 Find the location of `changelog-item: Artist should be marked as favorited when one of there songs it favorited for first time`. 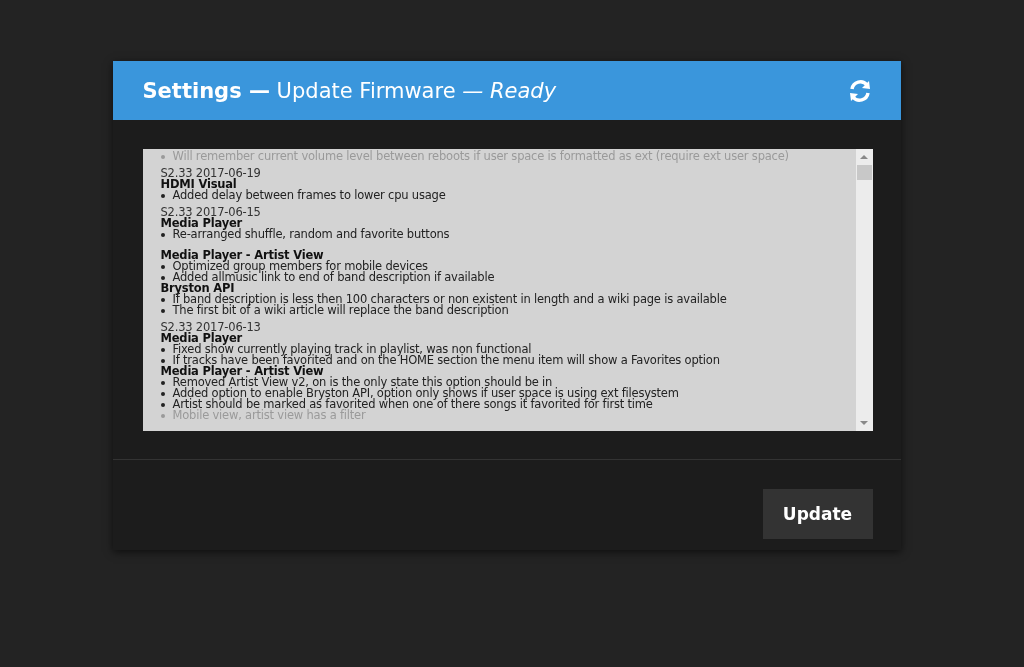

changelog-item: Artist should be marked as favorited when one of there songs it favorited for first time is located at coordinates (412, 404).